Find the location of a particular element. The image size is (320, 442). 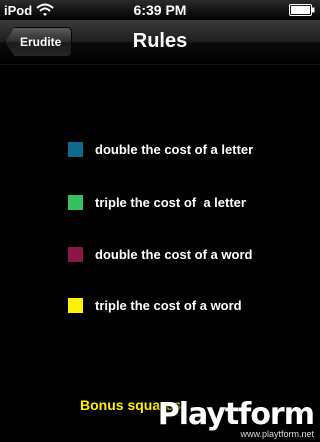

legend-item-triple-letter: triple the cost of a letter is located at coordinates (157, 202).